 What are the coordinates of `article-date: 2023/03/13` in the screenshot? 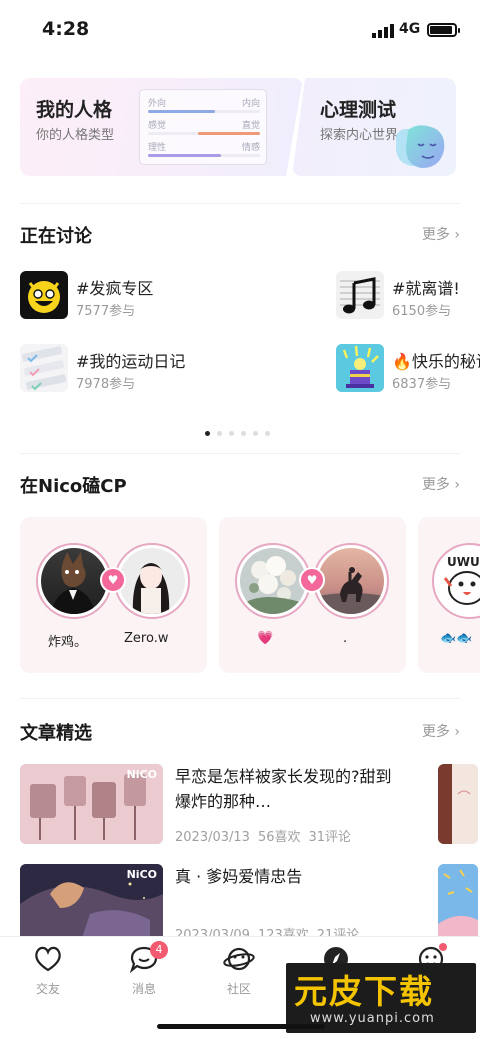 It's located at (212, 837).